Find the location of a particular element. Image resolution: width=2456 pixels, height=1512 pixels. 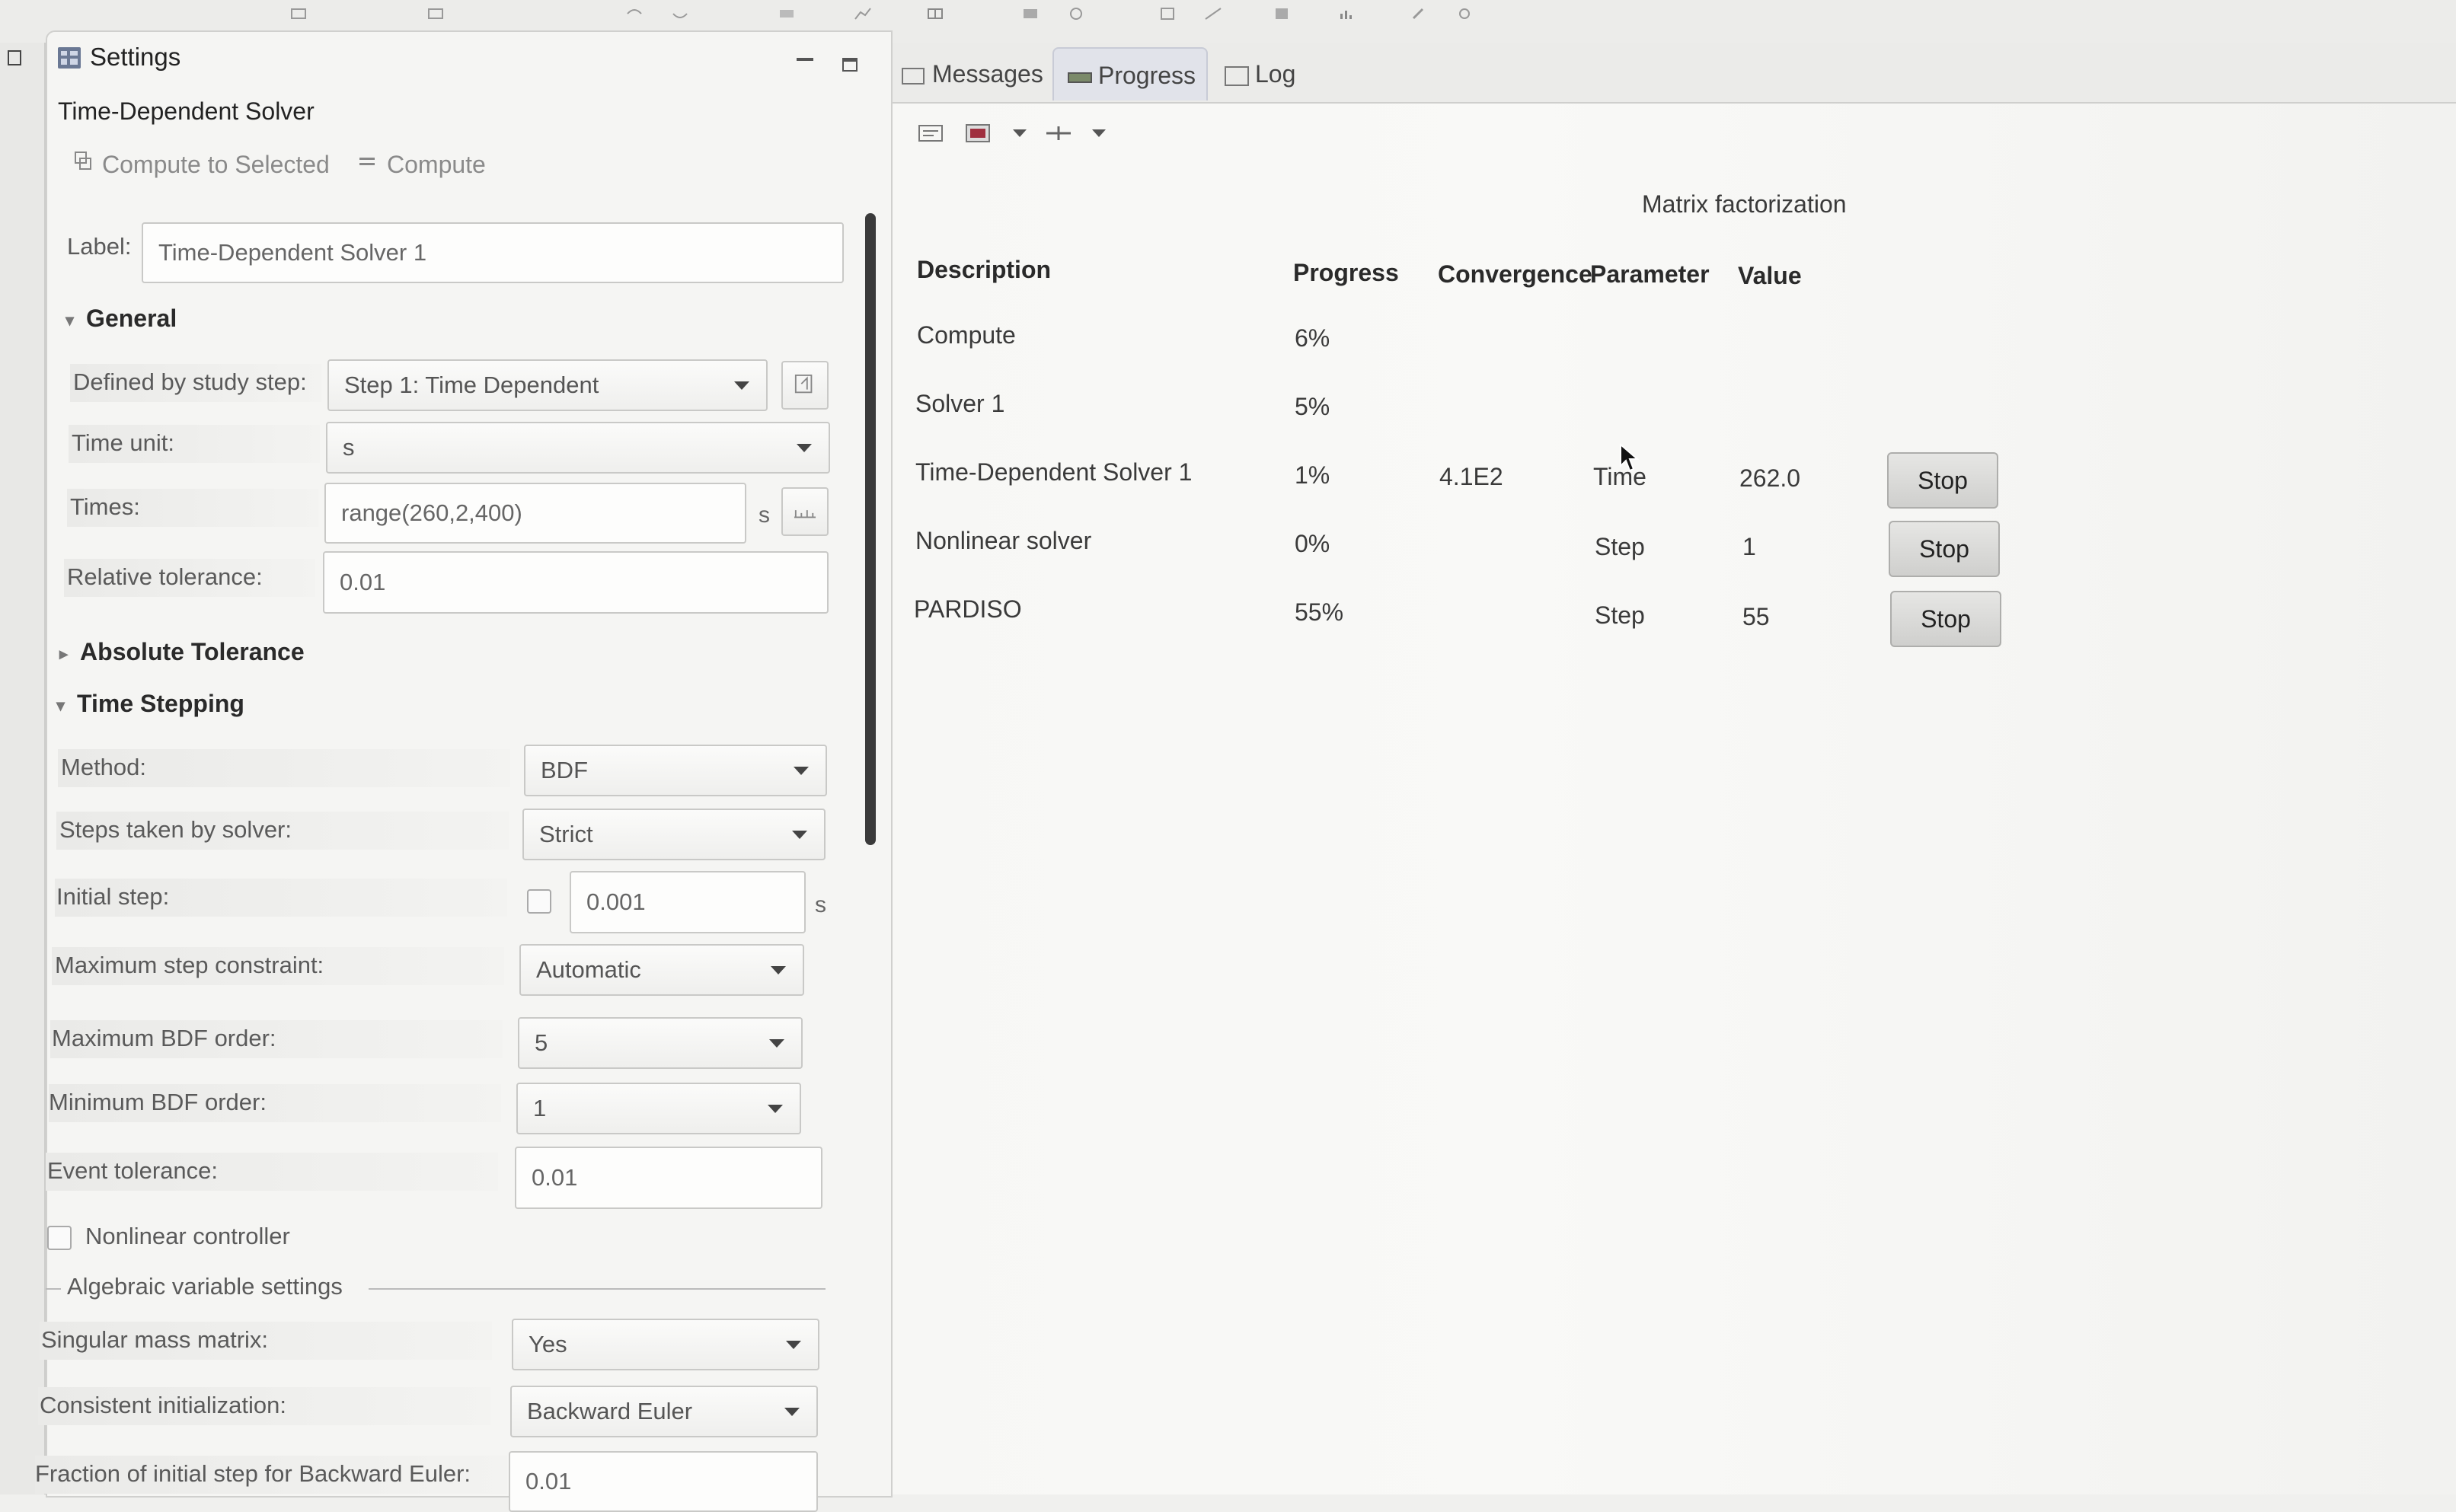

toolbar-chart-icon is located at coordinates (1346, 13).